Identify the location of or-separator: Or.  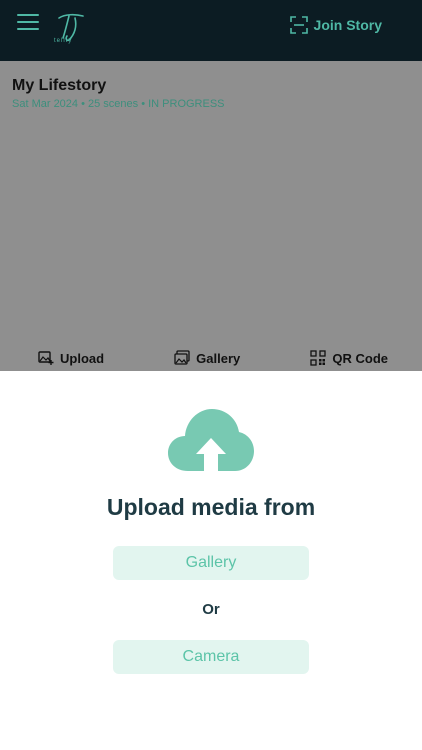
(211, 609).